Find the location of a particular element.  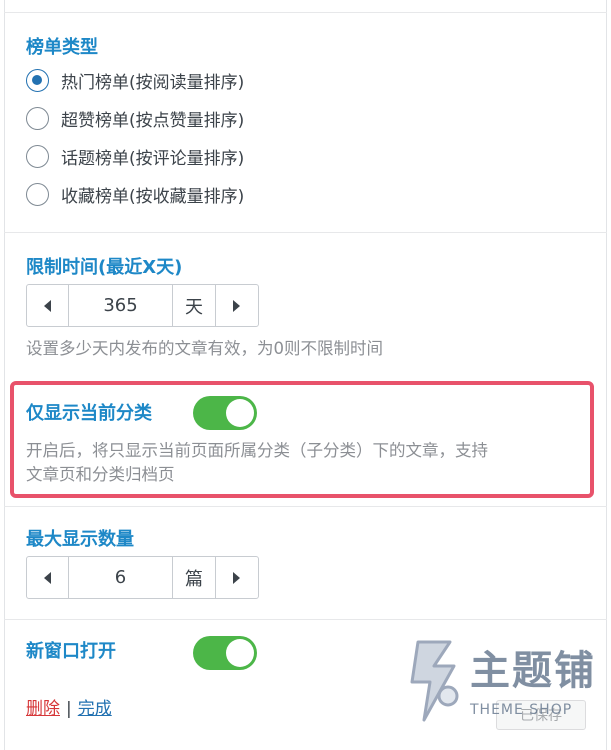

days-unit: 天 is located at coordinates (194, 307).